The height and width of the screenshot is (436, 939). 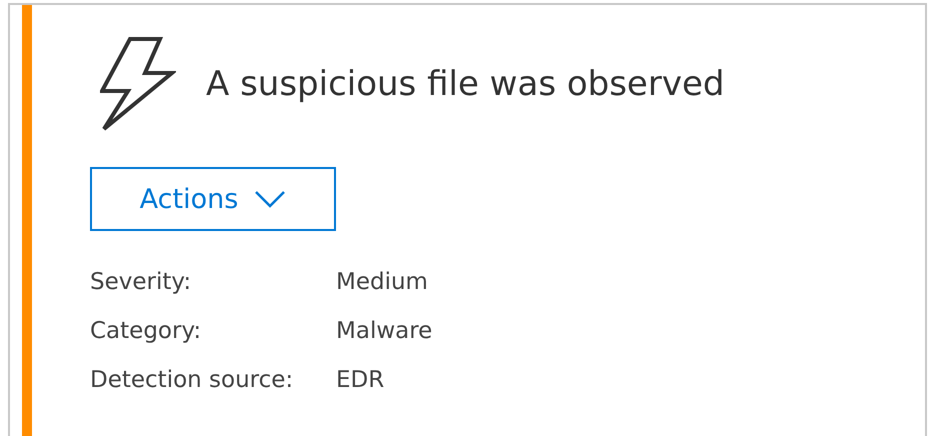 I want to click on detail-label: Detection source:, so click(x=192, y=380).